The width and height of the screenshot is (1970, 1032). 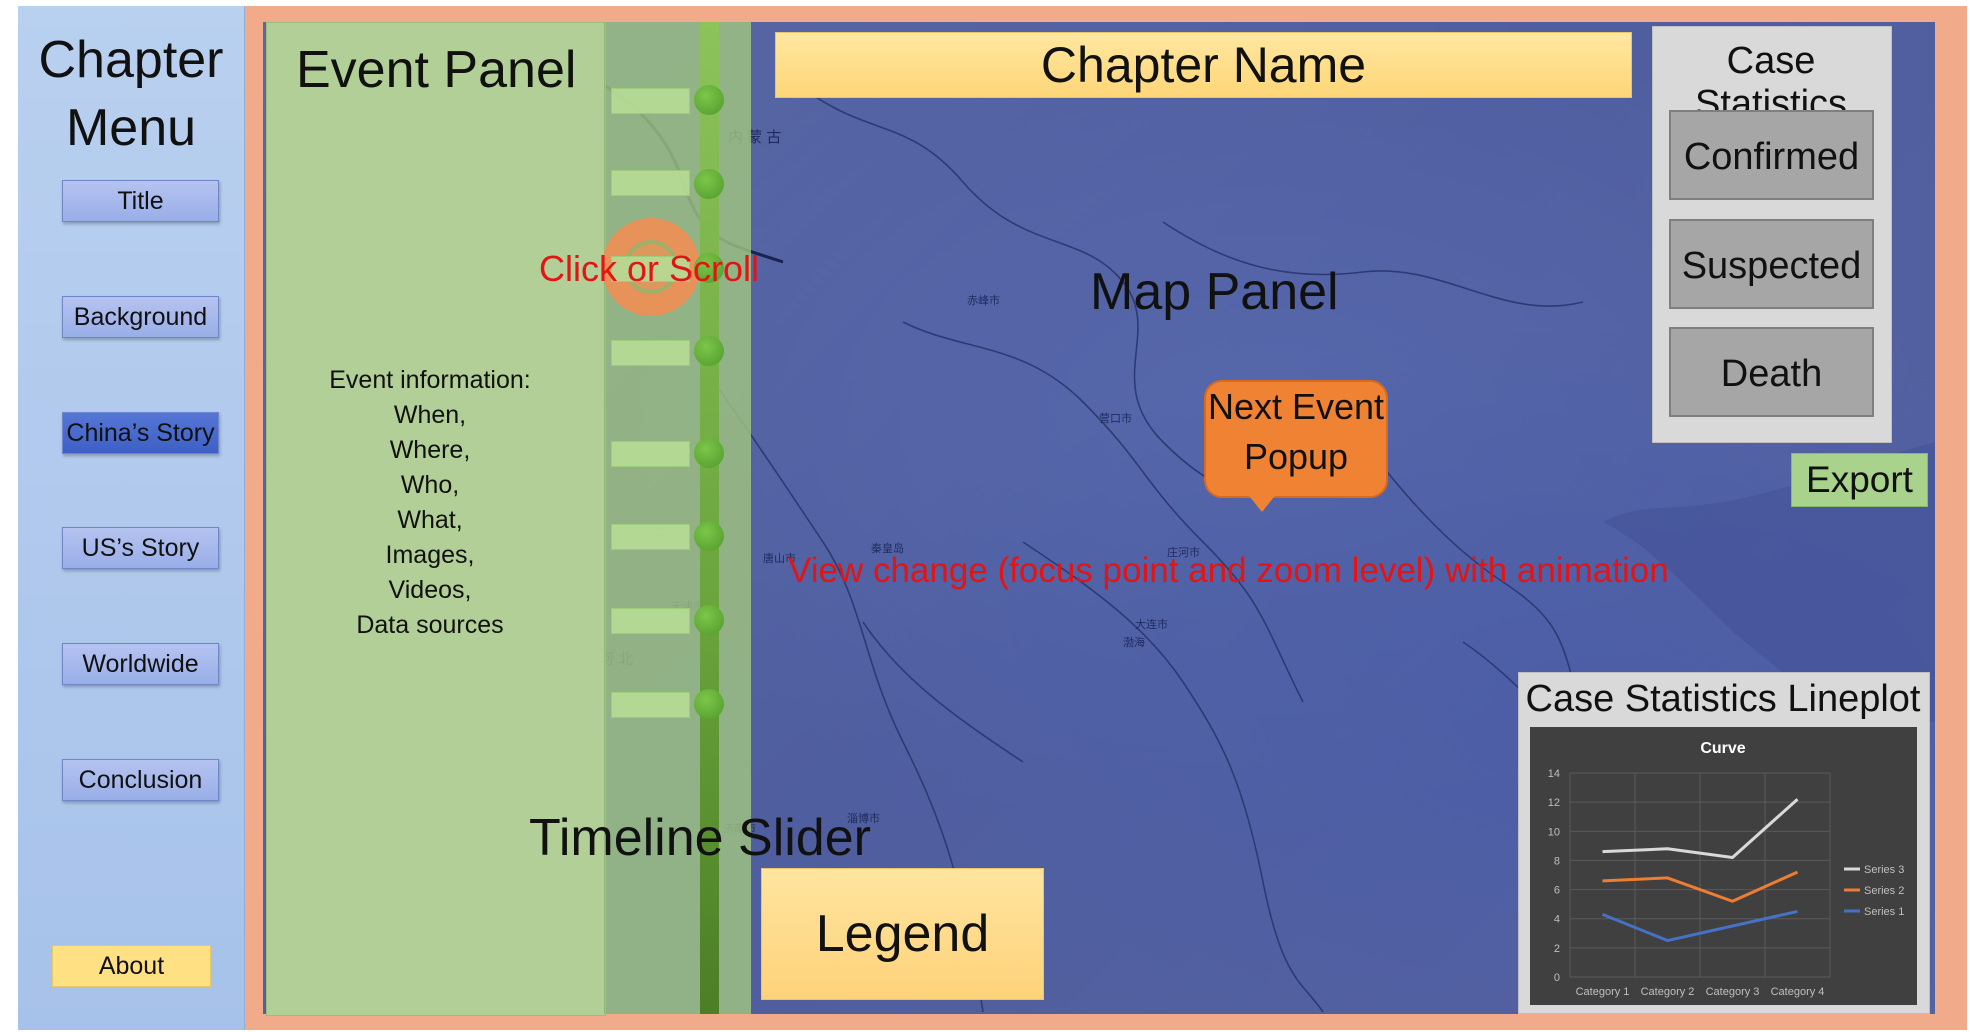 What do you see at coordinates (131, 60) in the screenshot?
I see `chapter-menu-title-line1: Chapter` at bounding box center [131, 60].